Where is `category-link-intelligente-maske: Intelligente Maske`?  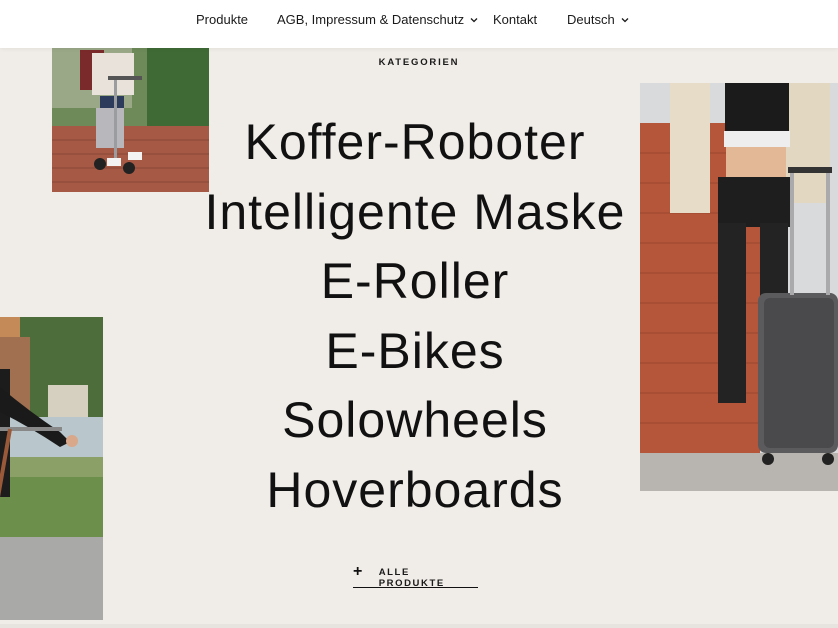 category-link-intelligente-maske: Intelligente Maske is located at coordinates (415, 213).